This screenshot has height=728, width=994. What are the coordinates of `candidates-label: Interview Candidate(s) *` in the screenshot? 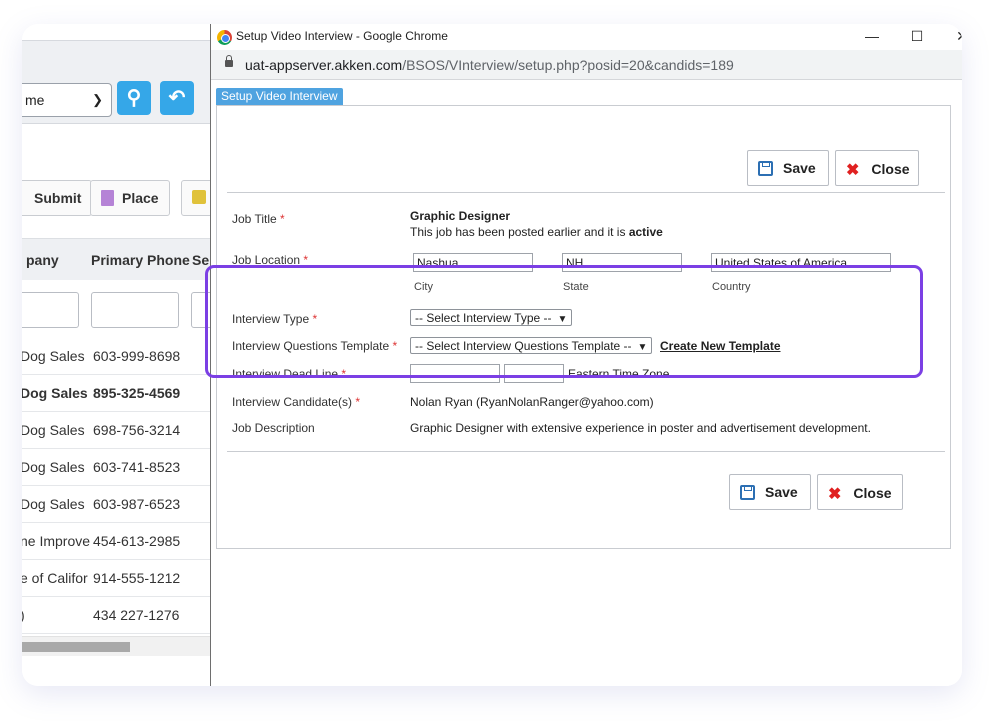 It's located at (296, 402).